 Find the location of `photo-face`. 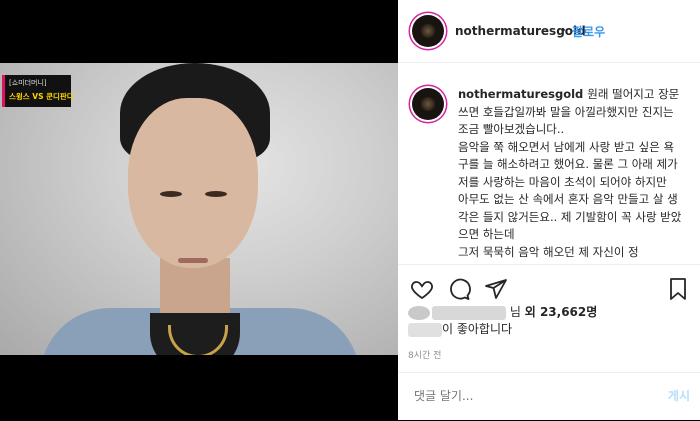

photo-face is located at coordinates (193, 183).